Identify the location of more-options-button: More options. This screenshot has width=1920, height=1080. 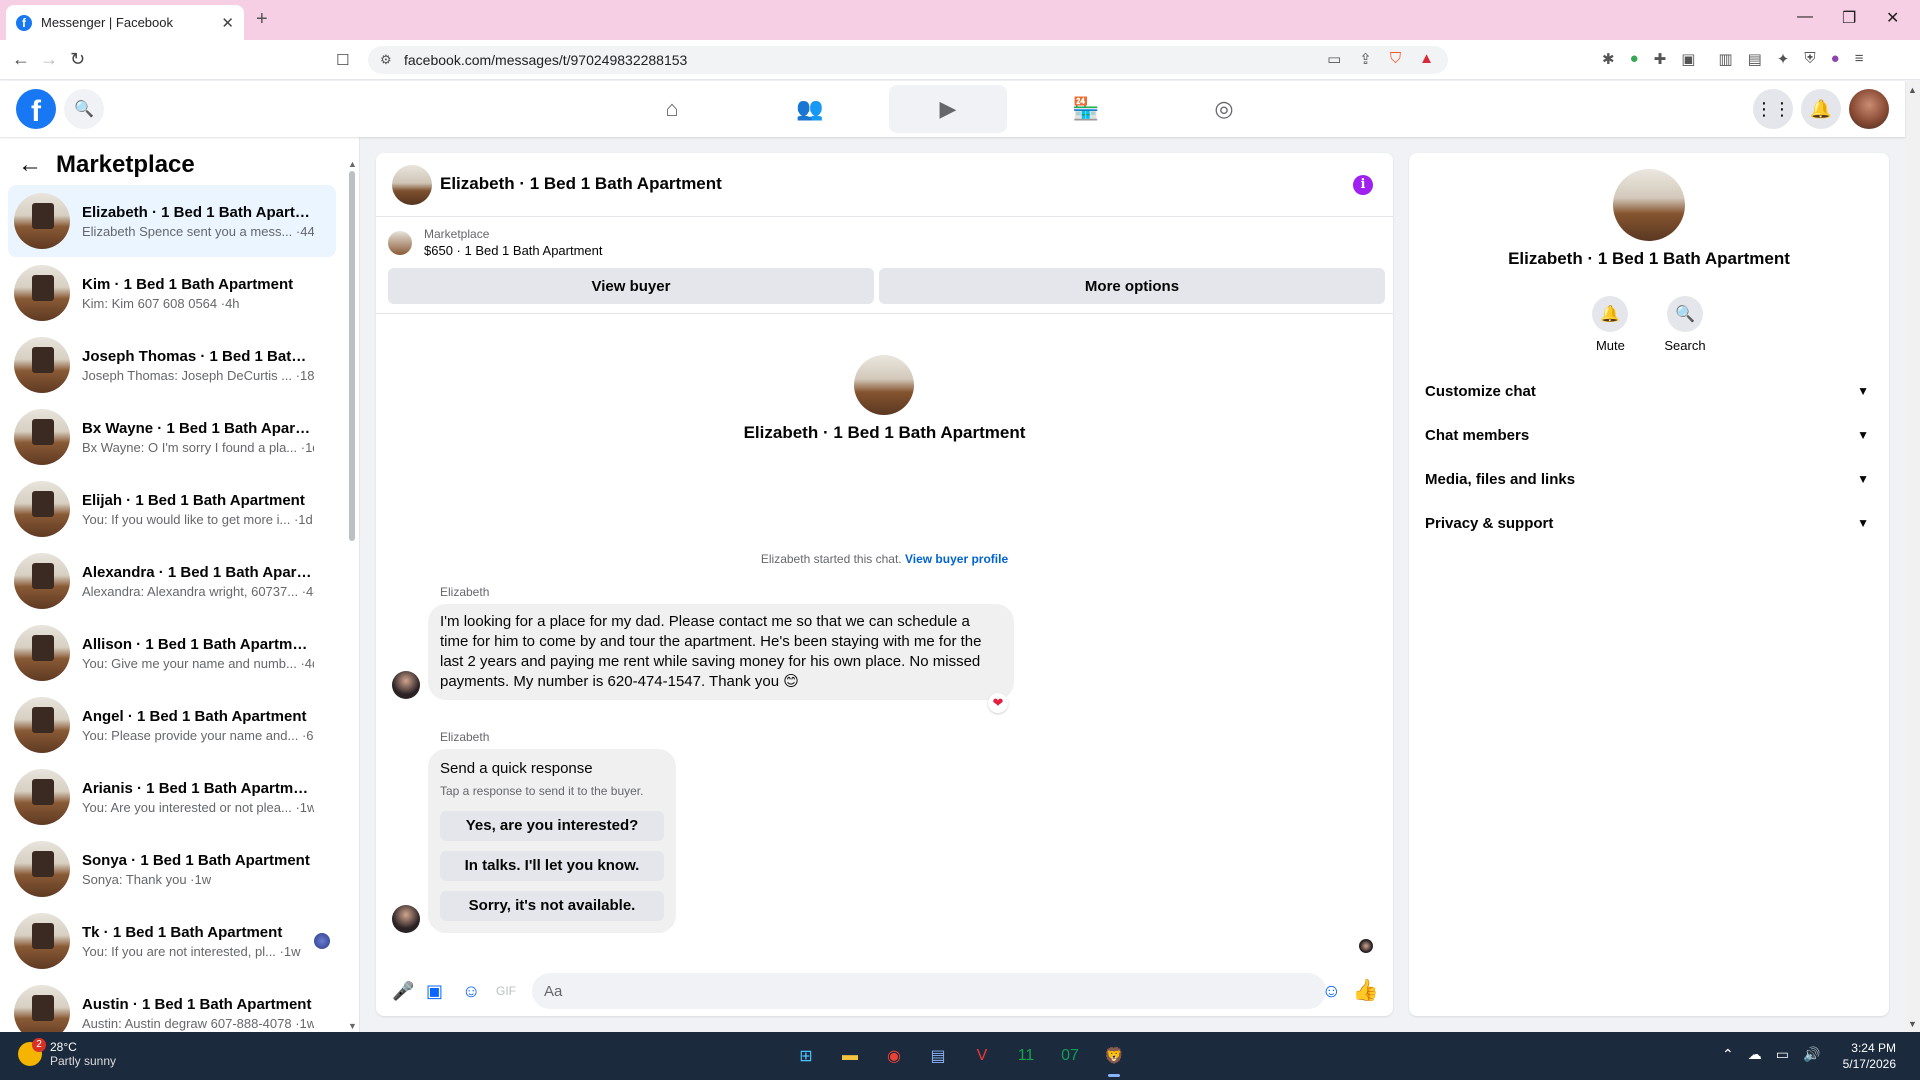
(1132, 286).